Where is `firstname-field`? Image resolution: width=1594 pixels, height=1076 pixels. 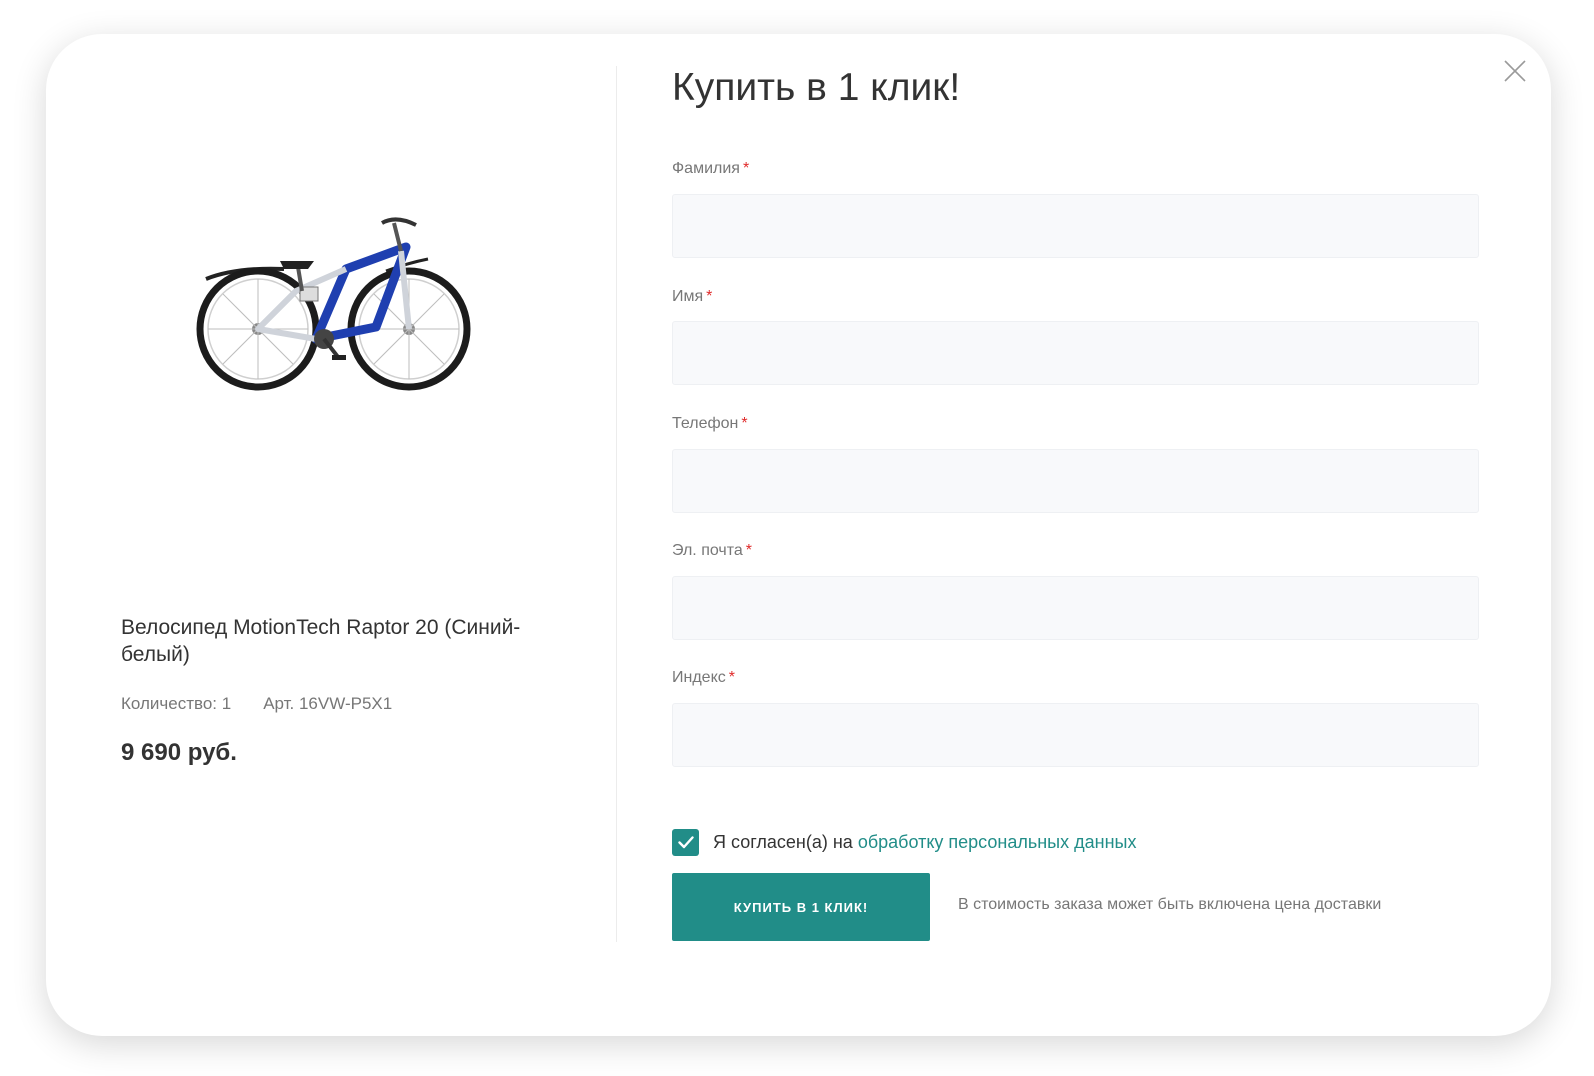 firstname-field is located at coordinates (1075, 353).